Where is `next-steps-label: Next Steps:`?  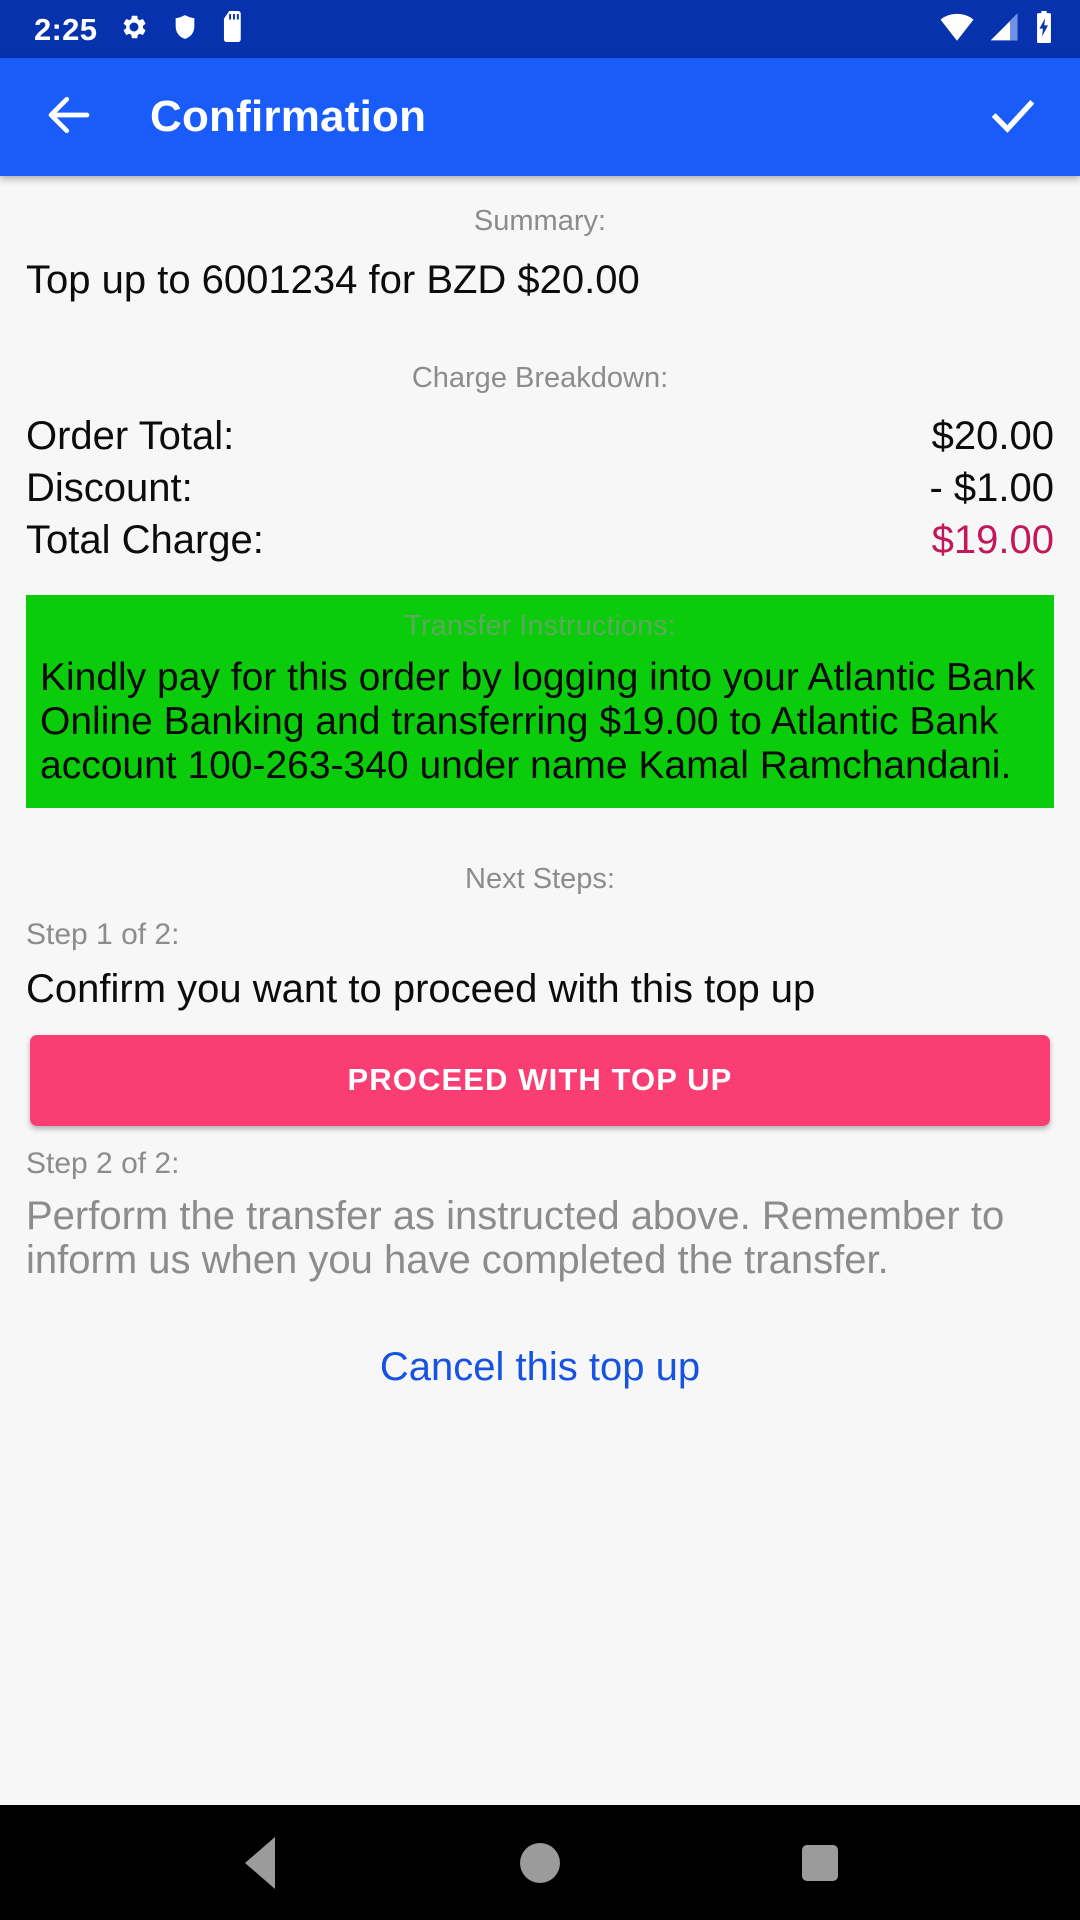 next-steps-label: Next Steps: is located at coordinates (540, 878).